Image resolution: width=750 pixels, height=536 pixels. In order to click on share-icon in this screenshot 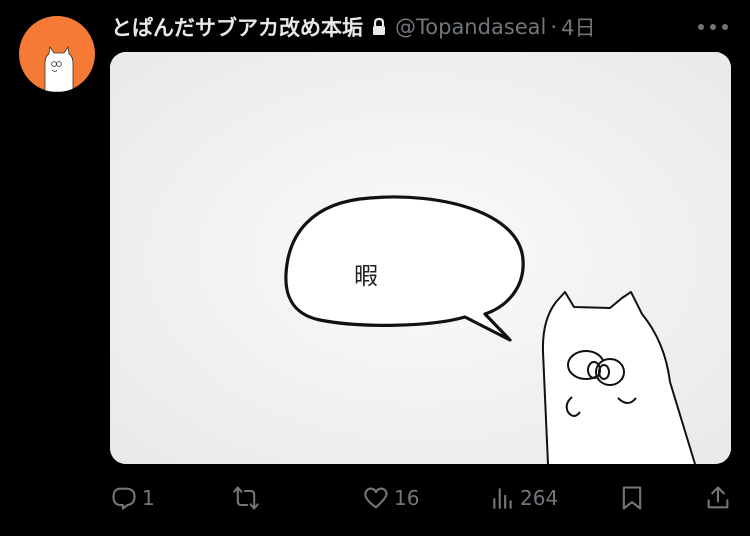, I will do `click(718, 497)`.